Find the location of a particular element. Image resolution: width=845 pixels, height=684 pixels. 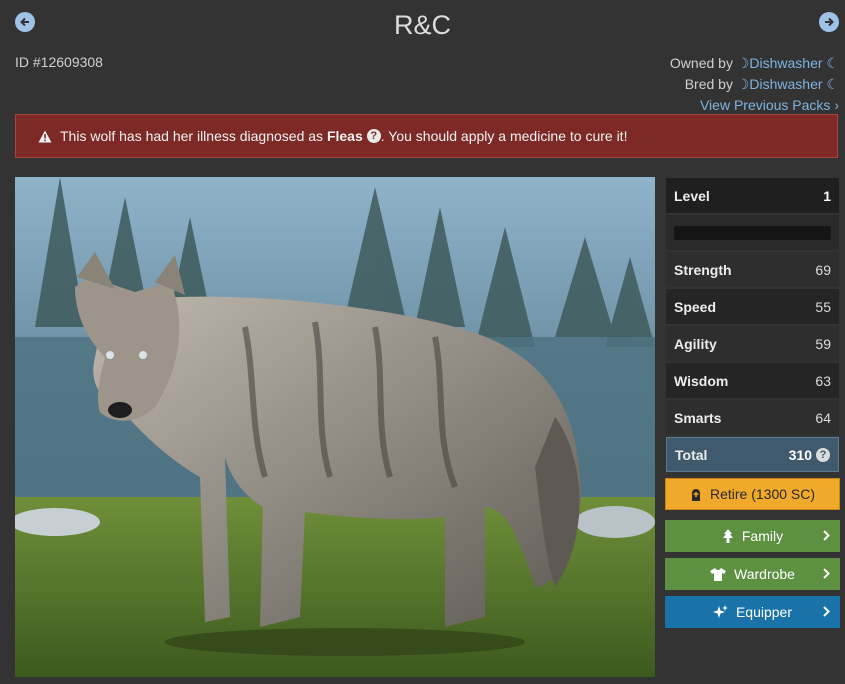

stat-label: Smarts is located at coordinates (698, 417).